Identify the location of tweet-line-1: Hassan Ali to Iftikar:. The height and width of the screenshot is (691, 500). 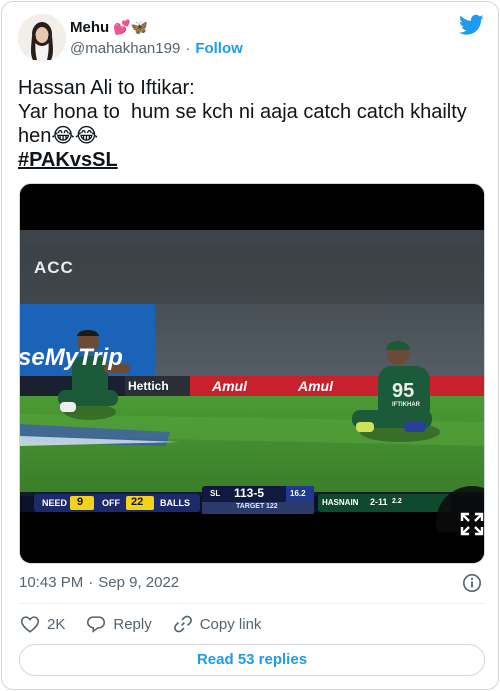
(106, 88).